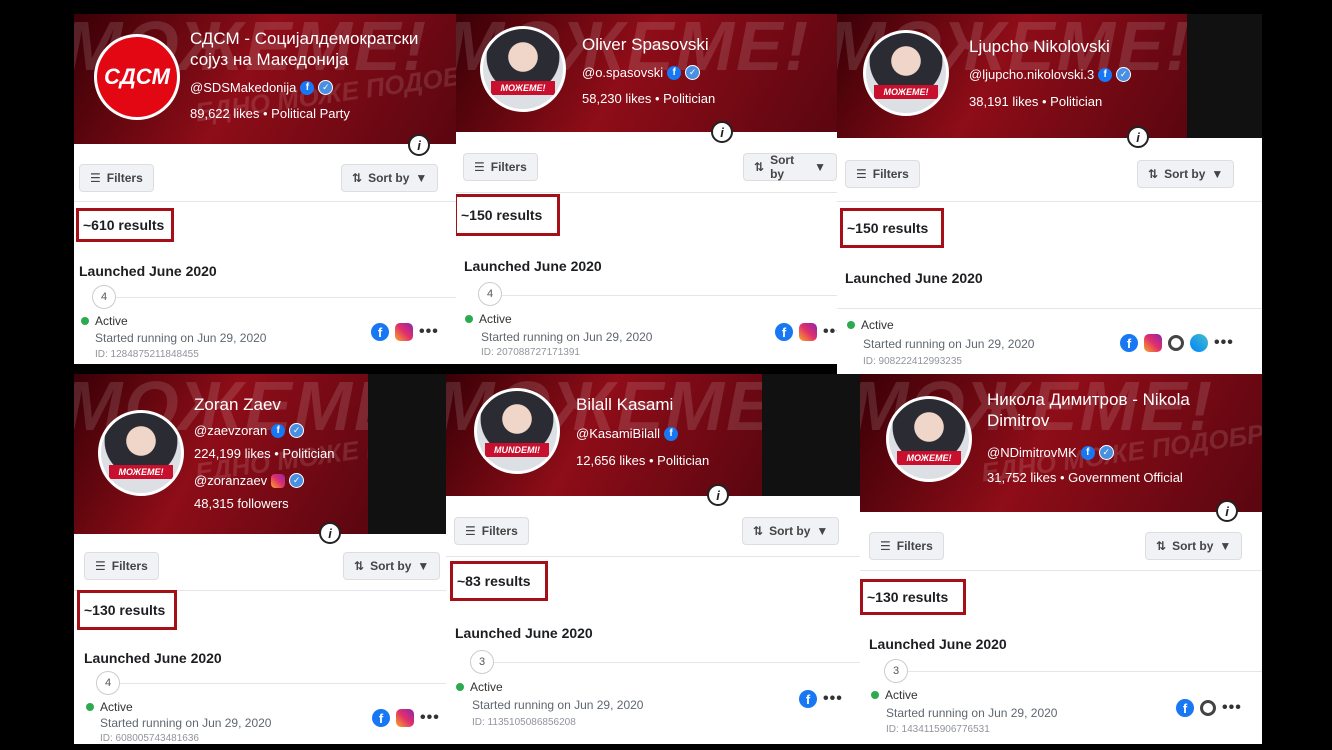 This screenshot has height=750, width=1332. What do you see at coordinates (524, 722) in the screenshot?
I see `ad-id: ID: 1135105086856208` at bounding box center [524, 722].